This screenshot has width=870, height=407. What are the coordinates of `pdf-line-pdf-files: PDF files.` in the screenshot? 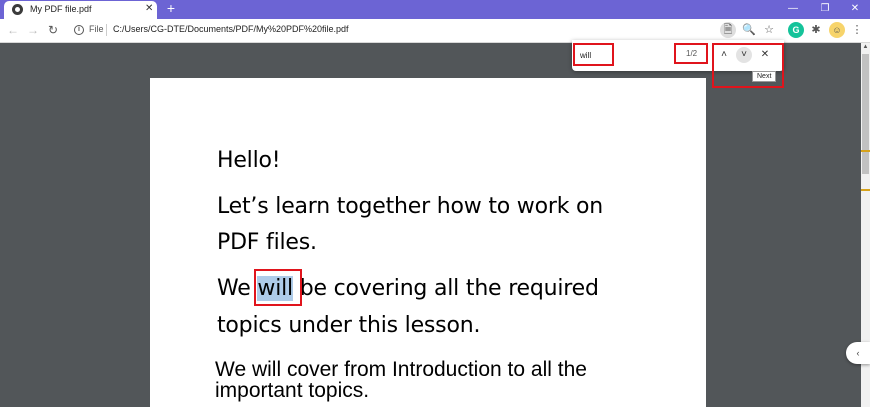 It's located at (267, 242).